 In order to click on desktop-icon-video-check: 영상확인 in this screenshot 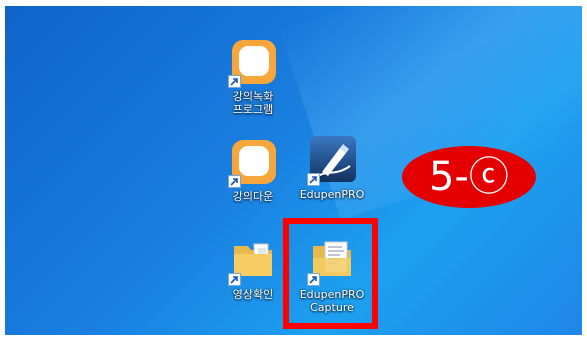, I will do `click(253, 268)`.